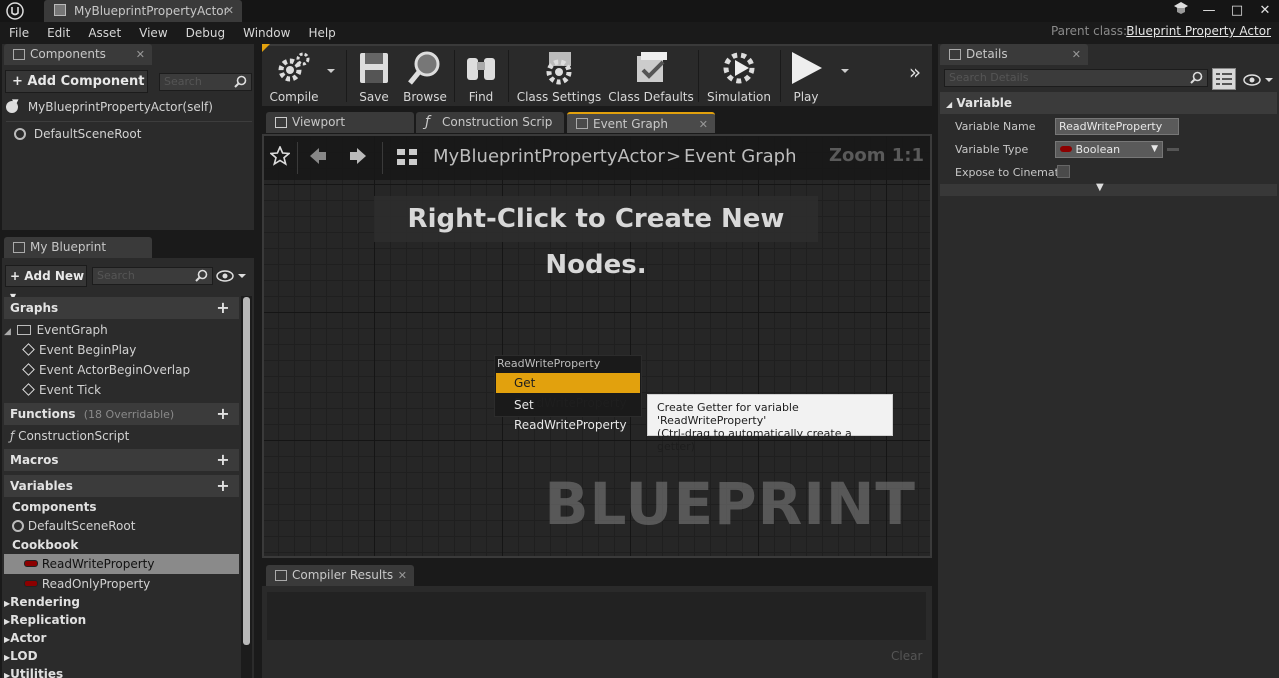  What do you see at coordinates (223, 460) in the screenshot?
I see `add-macro-button: +` at bounding box center [223, 460].